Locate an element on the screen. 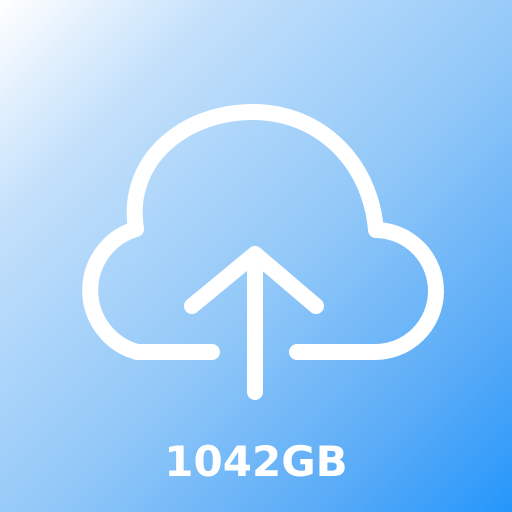  storage-size-label: 1042GB is located at coordinates (256, 461).